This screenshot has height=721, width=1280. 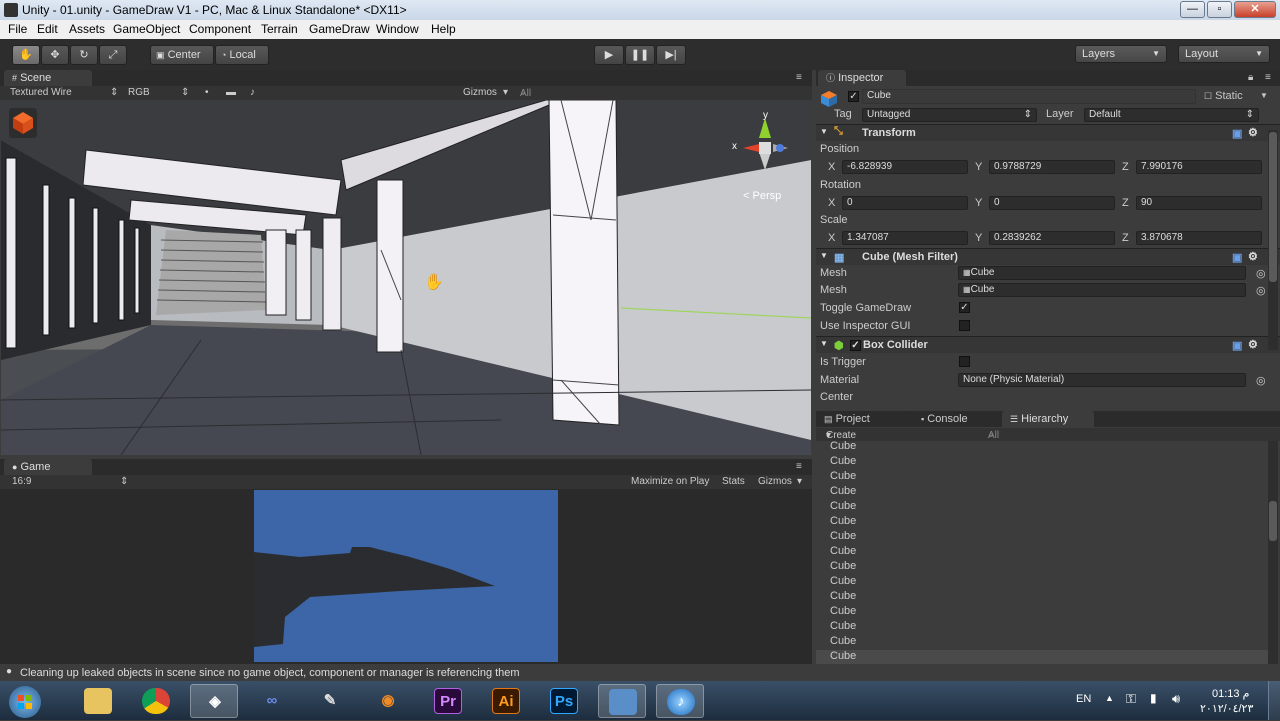 I want to click on taskbar-itunes: ♪, so click(x=680, y=701).